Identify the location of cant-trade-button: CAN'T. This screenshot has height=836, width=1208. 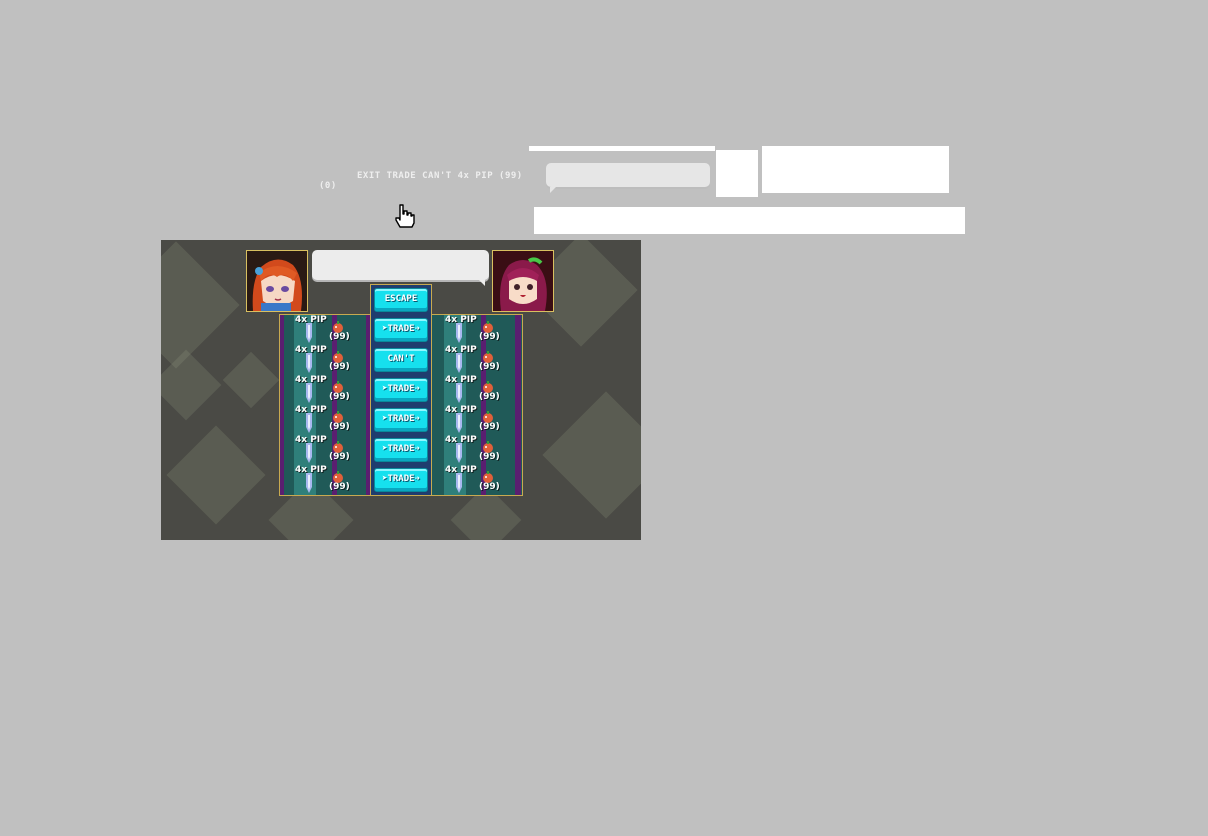
(401, 360).